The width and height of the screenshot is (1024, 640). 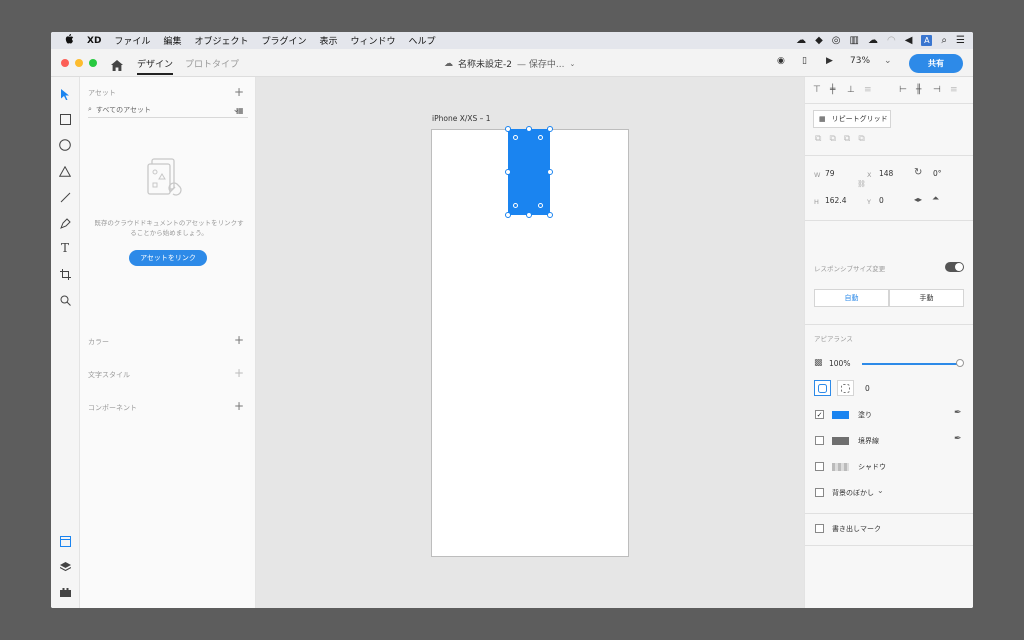 What do you see at coordinates (65, 567) in the screenshot?
I see `layers-panel-icon` at bounding box center [65, 567].